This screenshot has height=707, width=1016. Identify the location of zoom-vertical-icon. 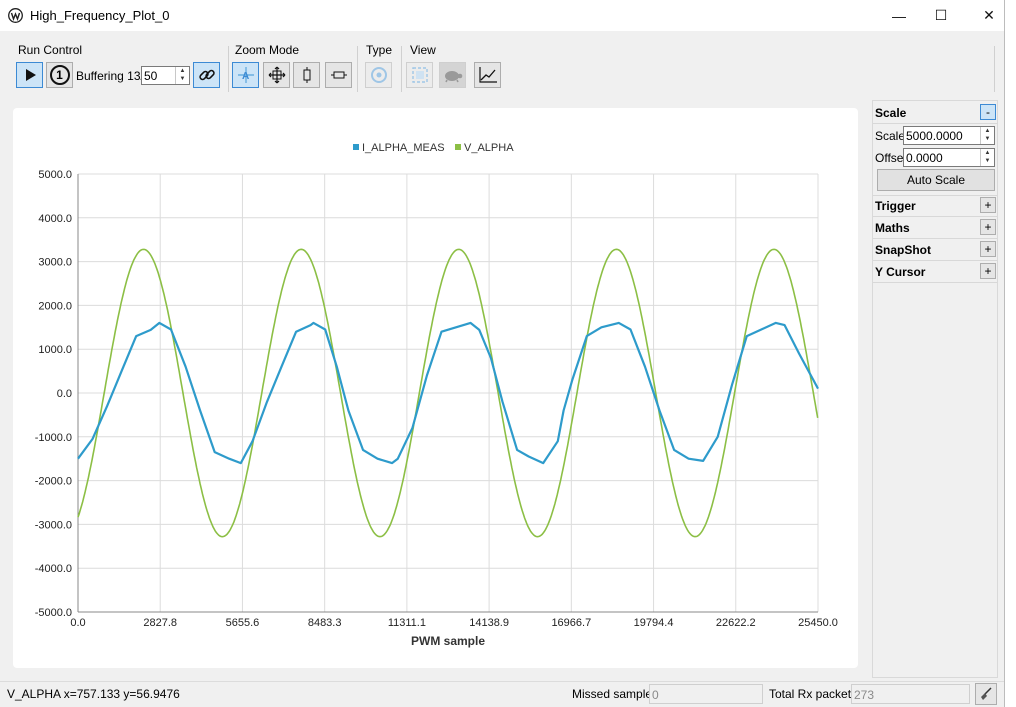
(306, 75).